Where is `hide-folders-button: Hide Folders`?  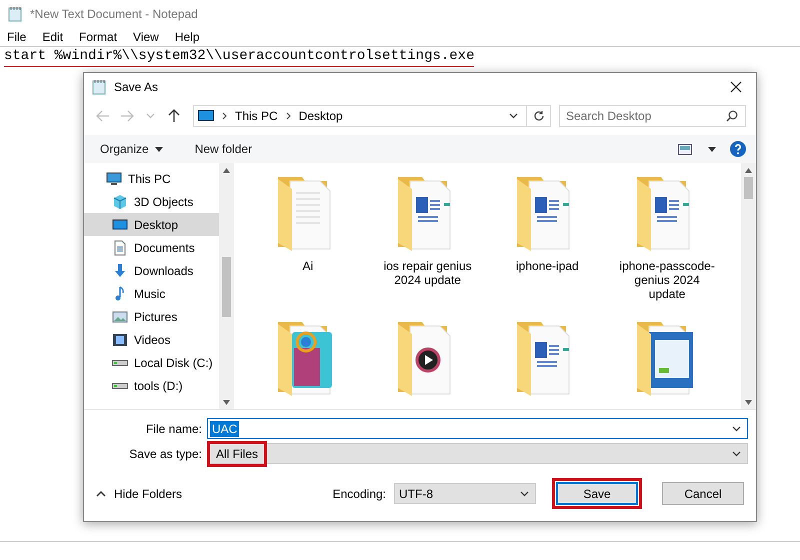
hide-folders-button: Hide Folders is located at coordinates (139, 493).